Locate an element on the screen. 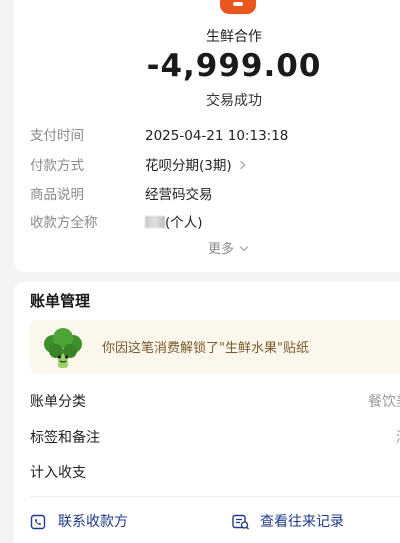  detail-label: 付款方式 is located at coordinates (57, 166).